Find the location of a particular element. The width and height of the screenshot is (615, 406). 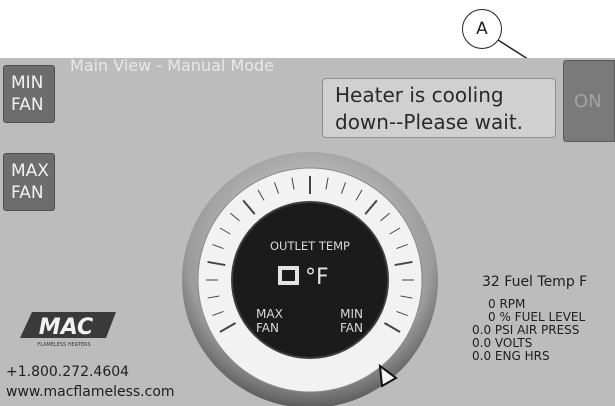

callout-marker: A is located at coordinates (482, 29).